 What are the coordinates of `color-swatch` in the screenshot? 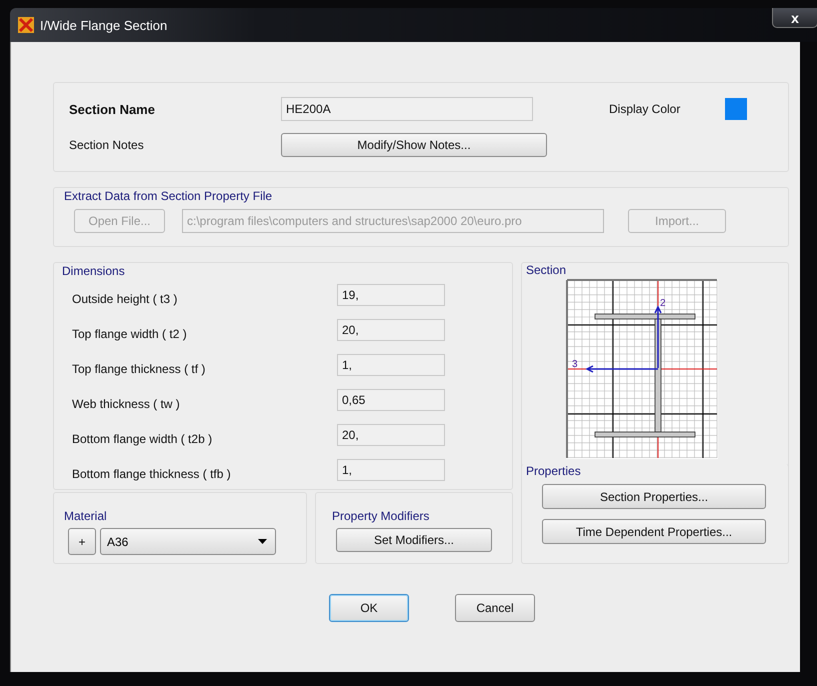 It's located at (736, 109).